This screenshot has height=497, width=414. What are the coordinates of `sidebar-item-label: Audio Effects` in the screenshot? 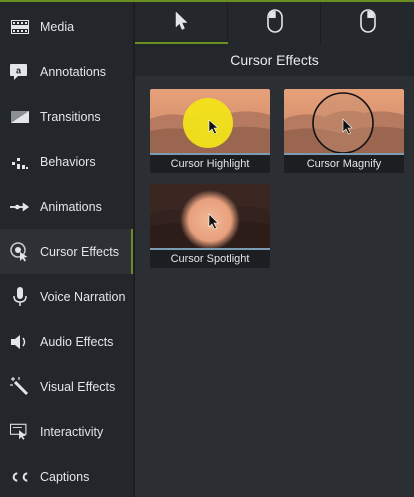 It's located at (77, 341).